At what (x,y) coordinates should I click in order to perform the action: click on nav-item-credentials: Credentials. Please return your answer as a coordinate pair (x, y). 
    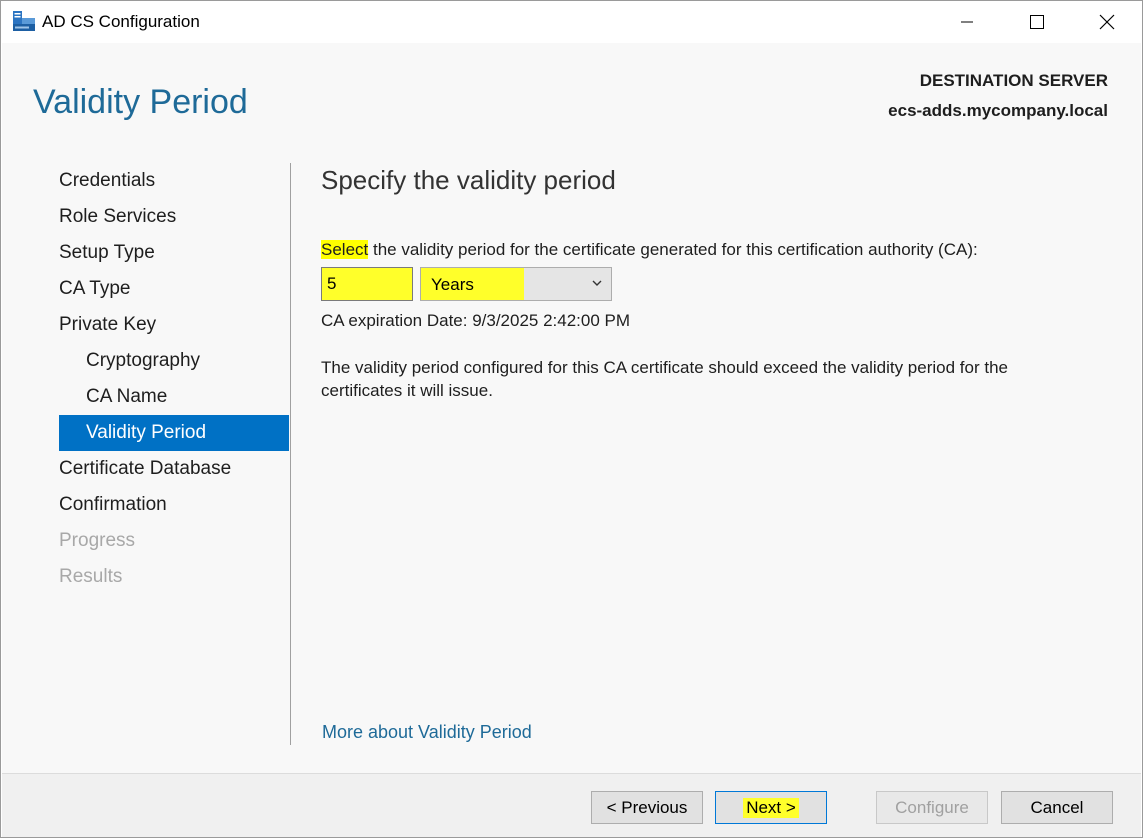
    Looking at the image, I should click on (174, 181).